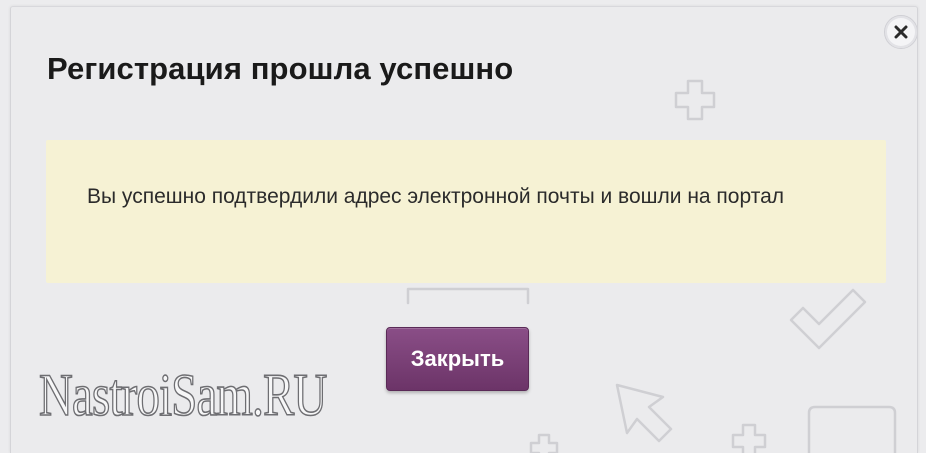 This screenshot has width=926, height=453. I want to click on cursor-arrow-decoration-icon, so click(644, 413).